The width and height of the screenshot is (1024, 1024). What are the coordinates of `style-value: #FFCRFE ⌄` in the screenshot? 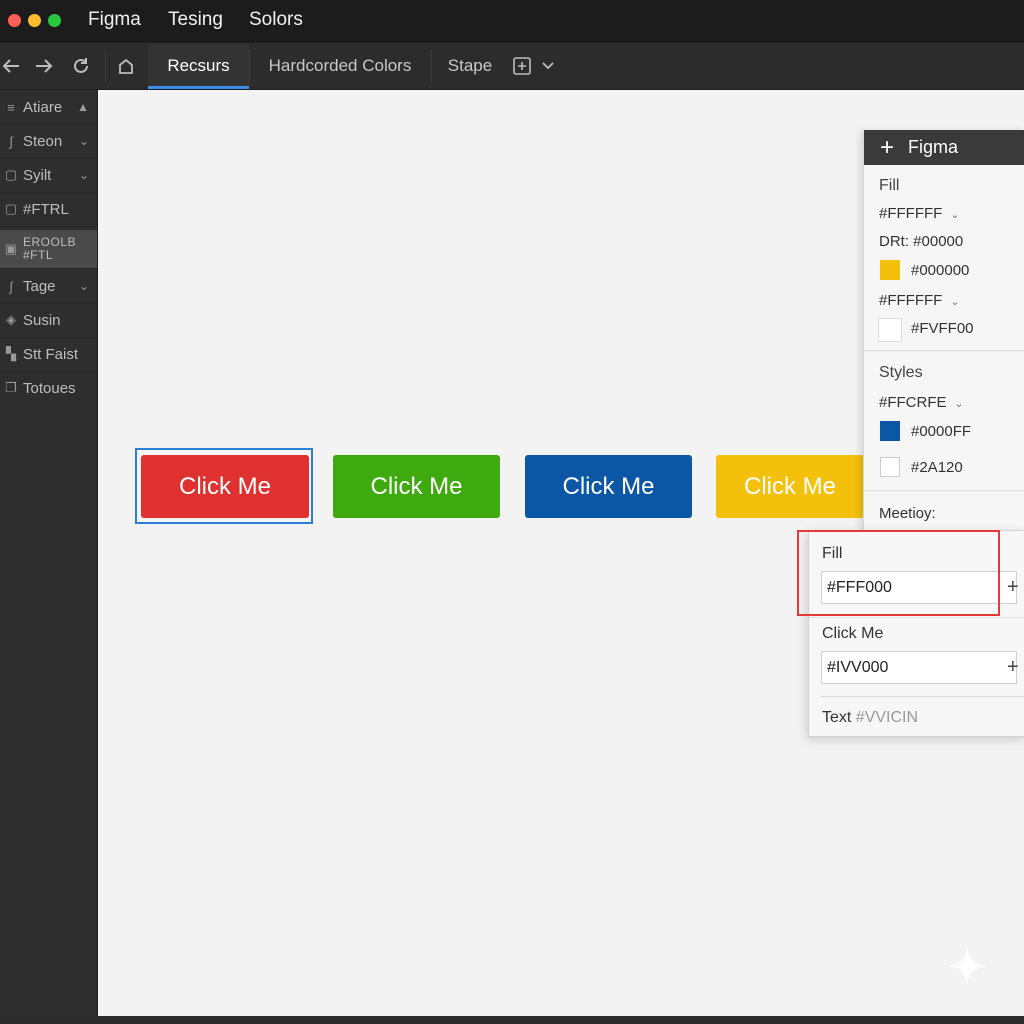 It's located at (921, 402).